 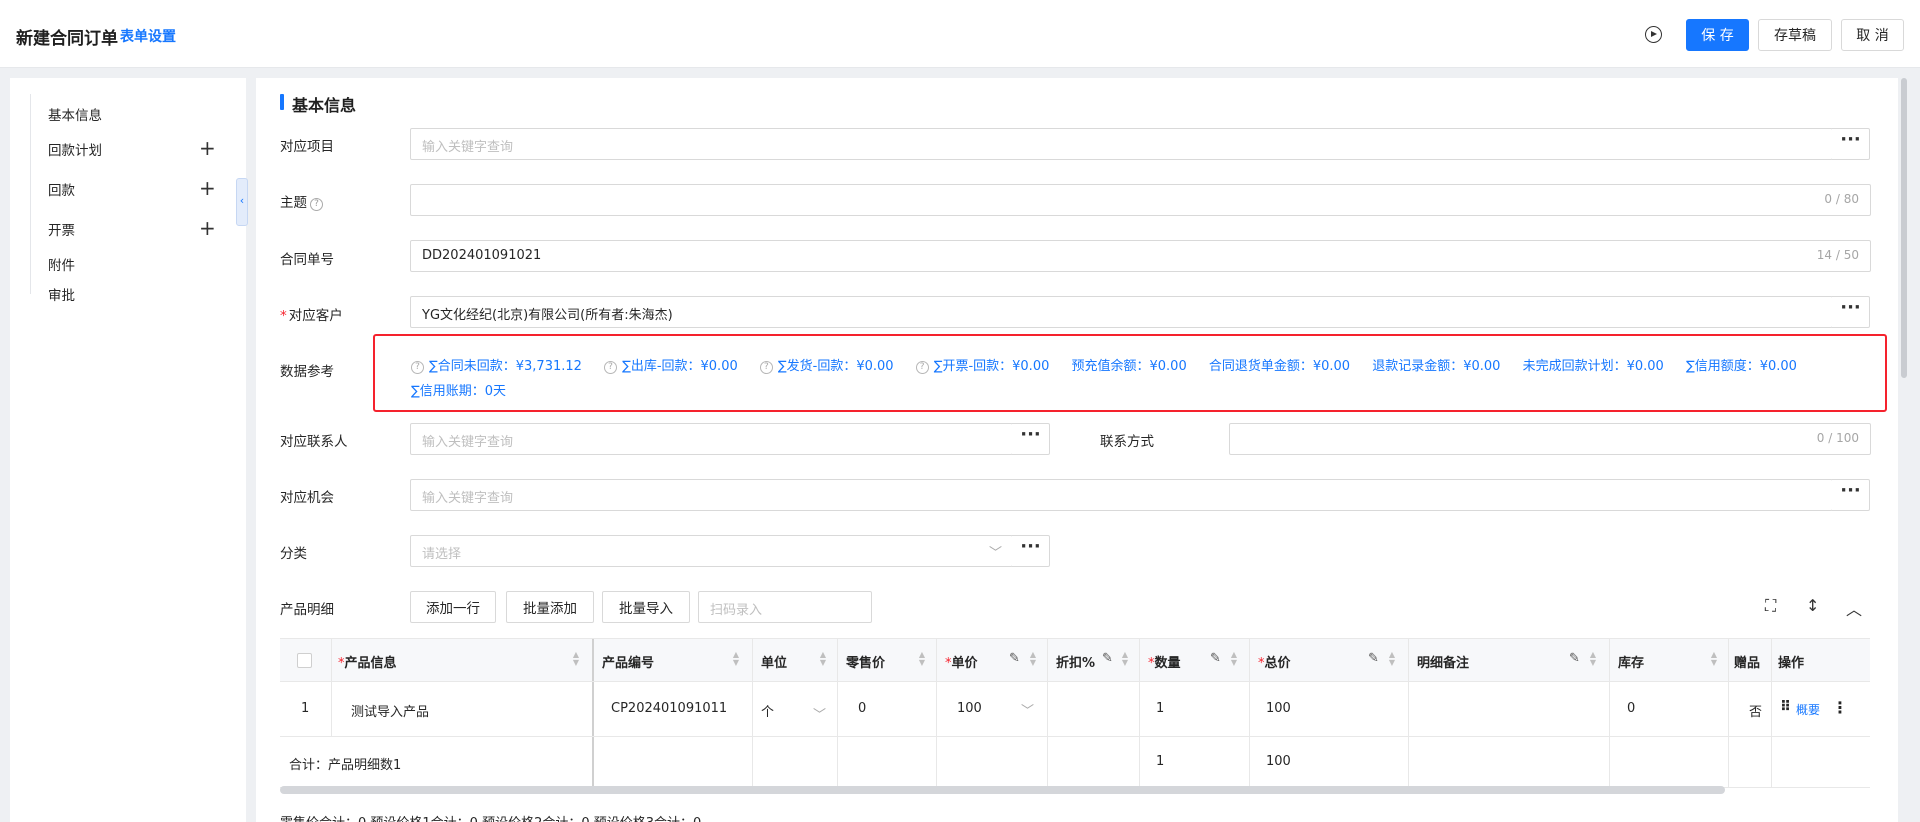 I want to click on th-stock: 库存 ▲ ▼, so click(x=1669, y=660).